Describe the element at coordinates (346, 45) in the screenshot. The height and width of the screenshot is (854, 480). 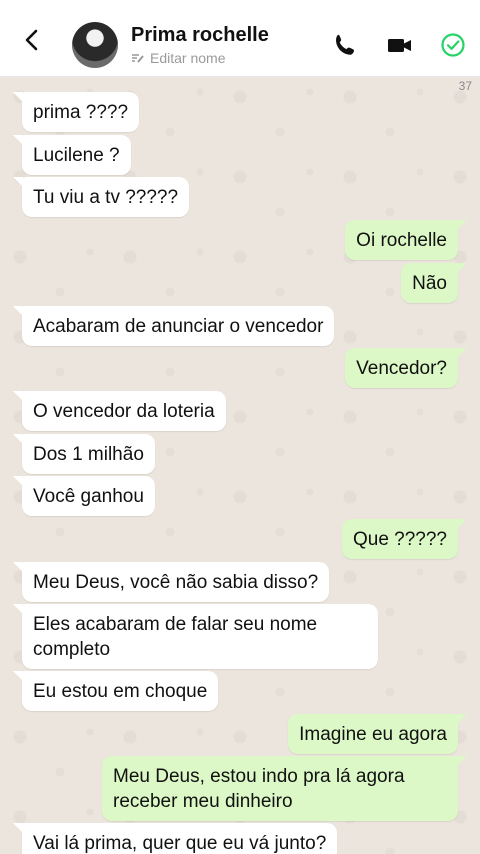
I see `phone-icon` at that location.